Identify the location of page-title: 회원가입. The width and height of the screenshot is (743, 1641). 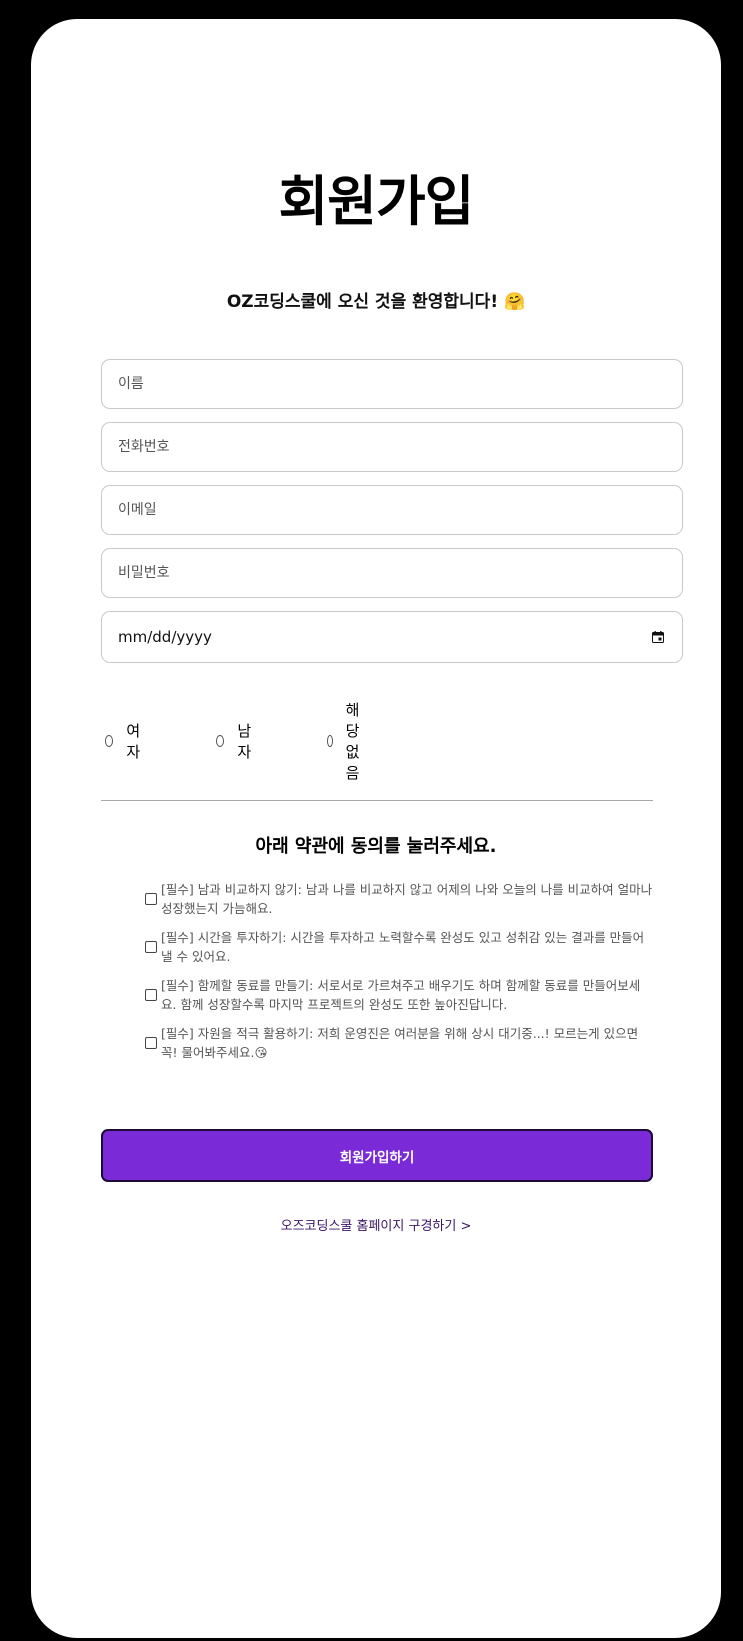
(376, 201).